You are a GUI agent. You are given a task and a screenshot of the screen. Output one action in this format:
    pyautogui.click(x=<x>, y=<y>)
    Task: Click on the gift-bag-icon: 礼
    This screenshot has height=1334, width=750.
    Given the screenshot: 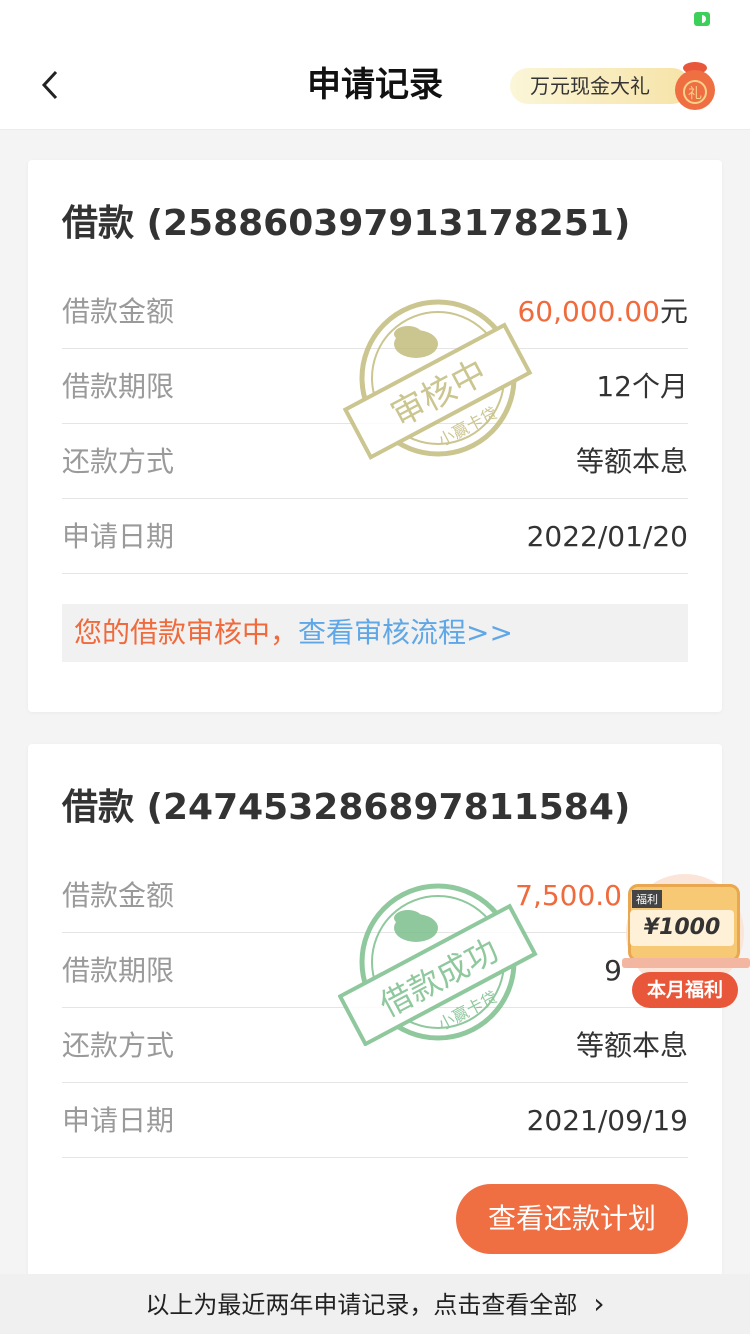 What is the action you would take?
    pyautogui.click(x=695, y=86)
    